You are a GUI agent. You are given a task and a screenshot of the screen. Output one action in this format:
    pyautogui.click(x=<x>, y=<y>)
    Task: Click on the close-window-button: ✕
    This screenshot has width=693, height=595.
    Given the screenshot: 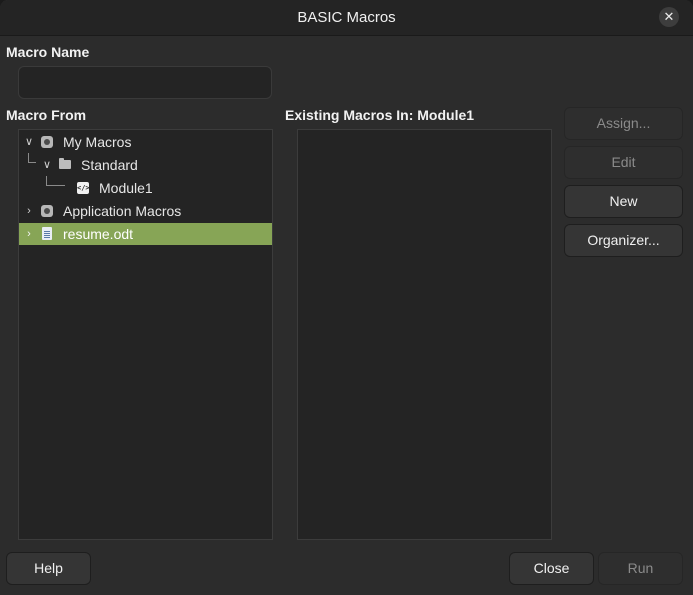 What is the action you would take?
    pyautogui.click(x=669, y=17)
    